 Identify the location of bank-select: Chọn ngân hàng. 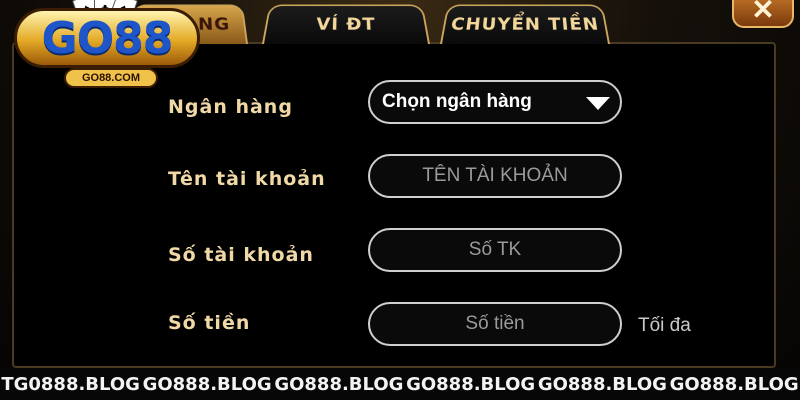
(495, 102).